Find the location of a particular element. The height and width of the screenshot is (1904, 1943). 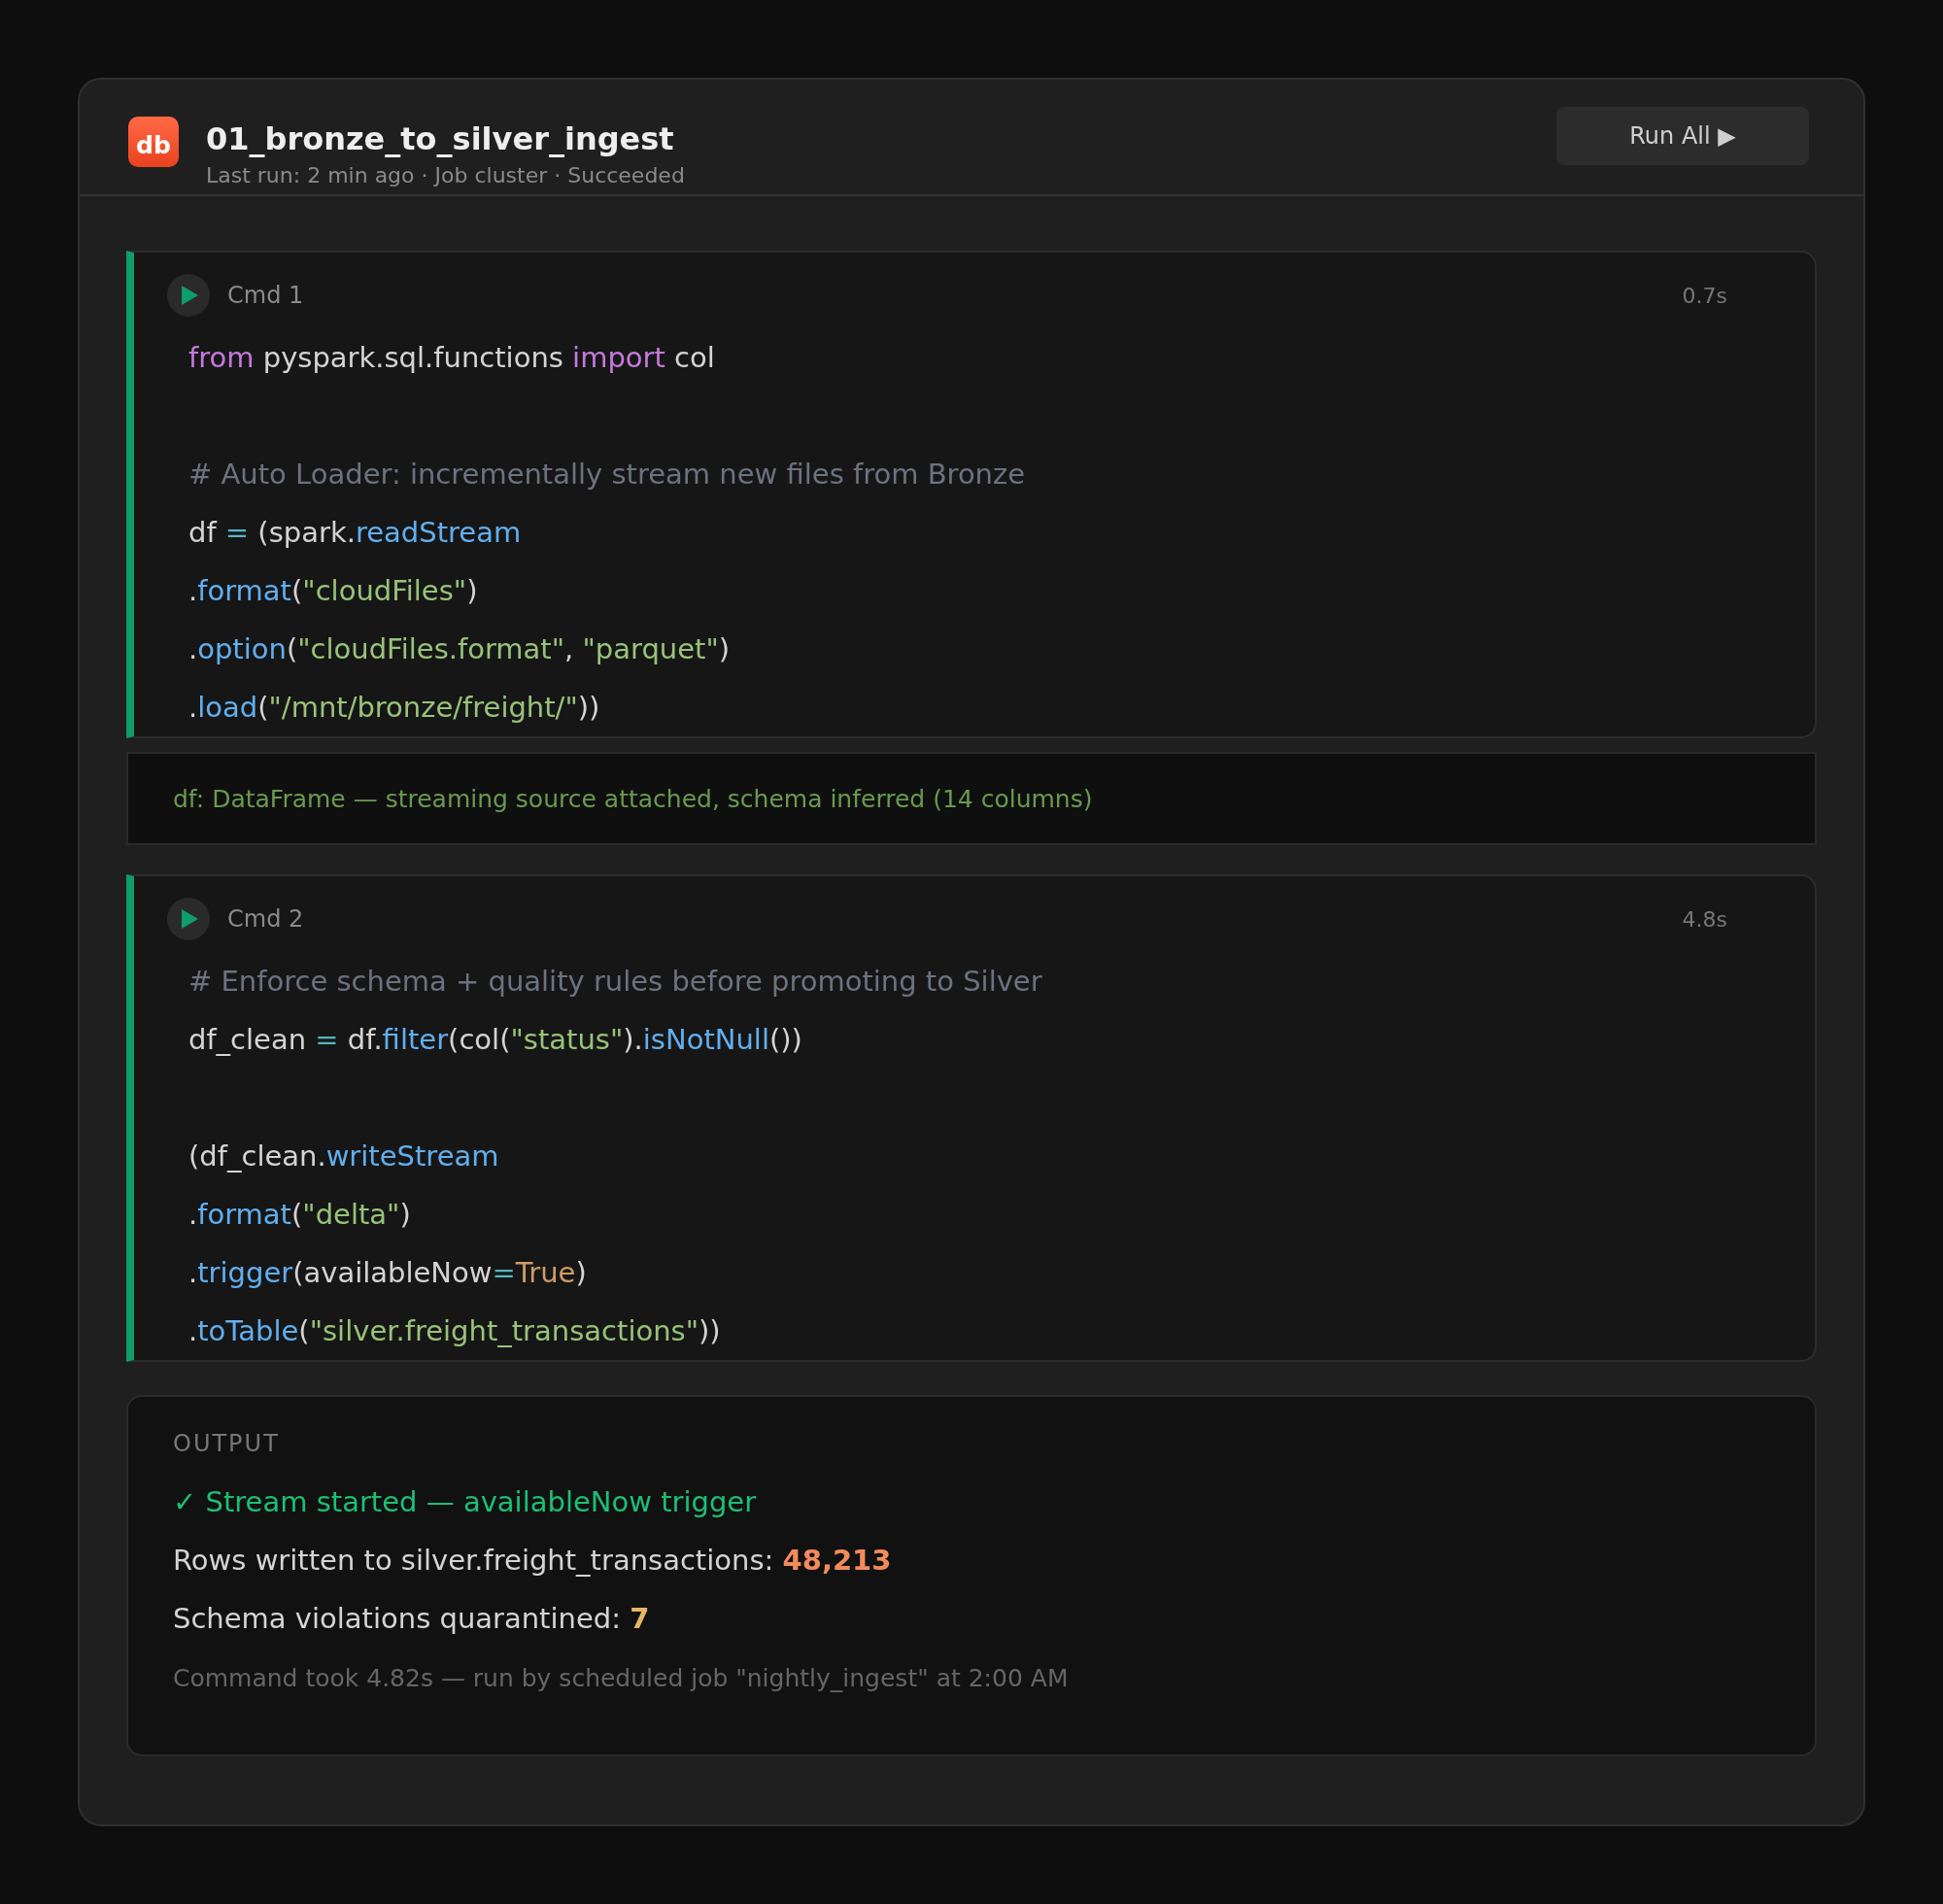

run-all-button: Run All ▶ is located at coordinates (1683, 136).